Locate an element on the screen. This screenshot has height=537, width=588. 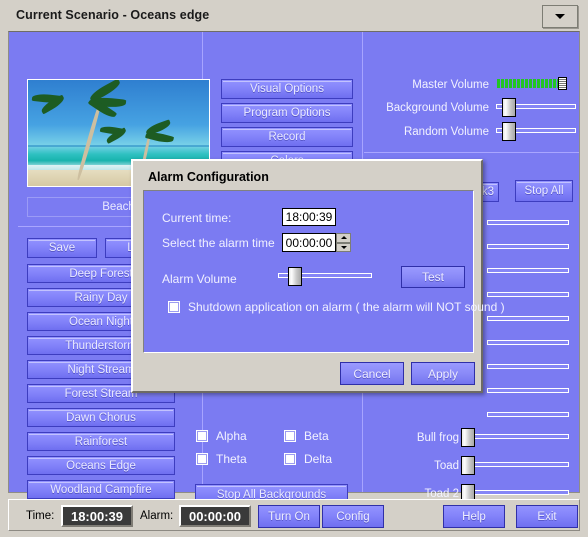
page-title: Current Scenario - Oceans edge is located at coordinates (113, 15).